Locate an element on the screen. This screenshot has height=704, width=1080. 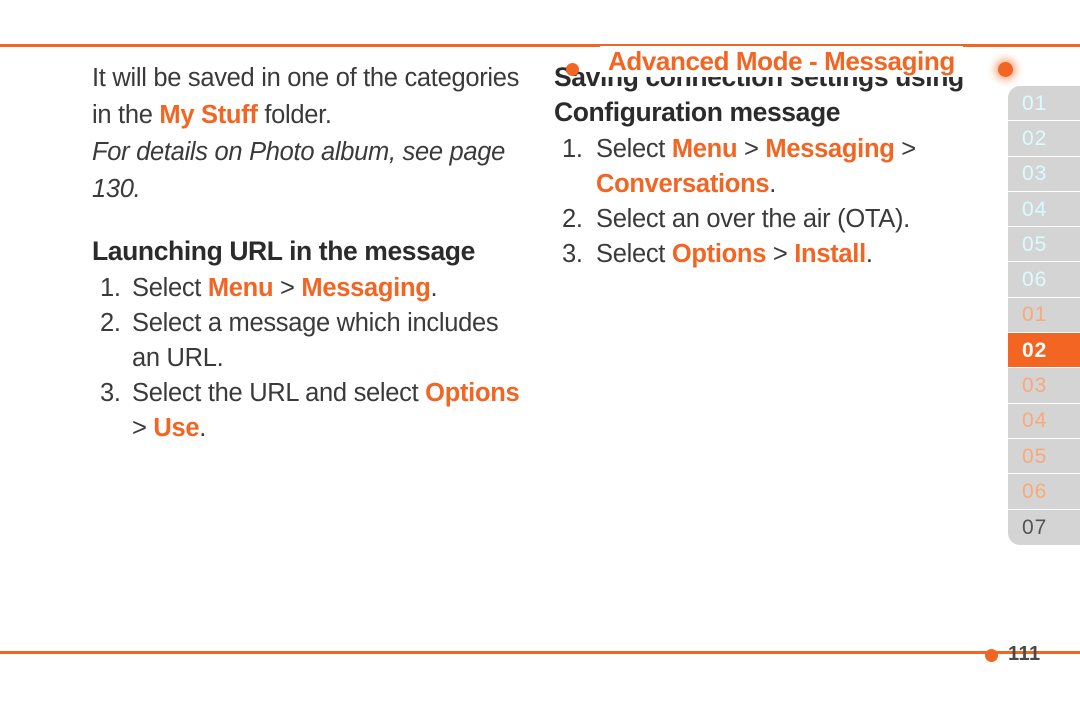
list-item: Select a message which includes an URL. is located at coordinates (312, 341).